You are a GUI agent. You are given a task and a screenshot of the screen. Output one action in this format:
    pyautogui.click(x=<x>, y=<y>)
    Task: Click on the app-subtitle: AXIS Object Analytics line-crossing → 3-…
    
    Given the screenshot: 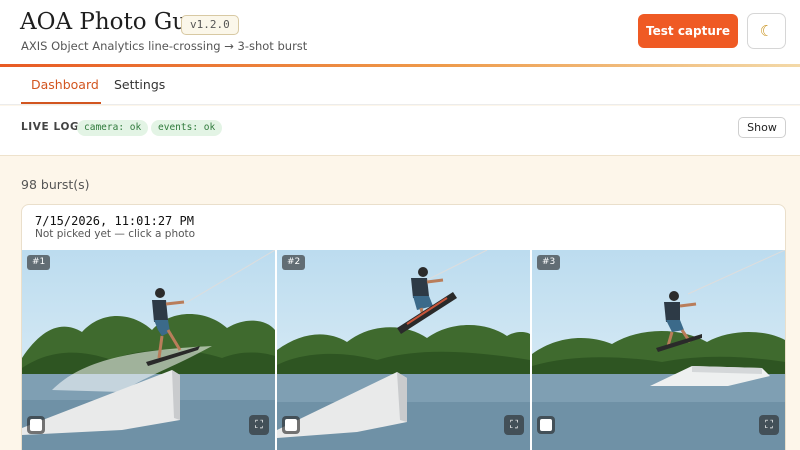 What is the action you would take?
    pyautogui.click(x=164, y=46)
    